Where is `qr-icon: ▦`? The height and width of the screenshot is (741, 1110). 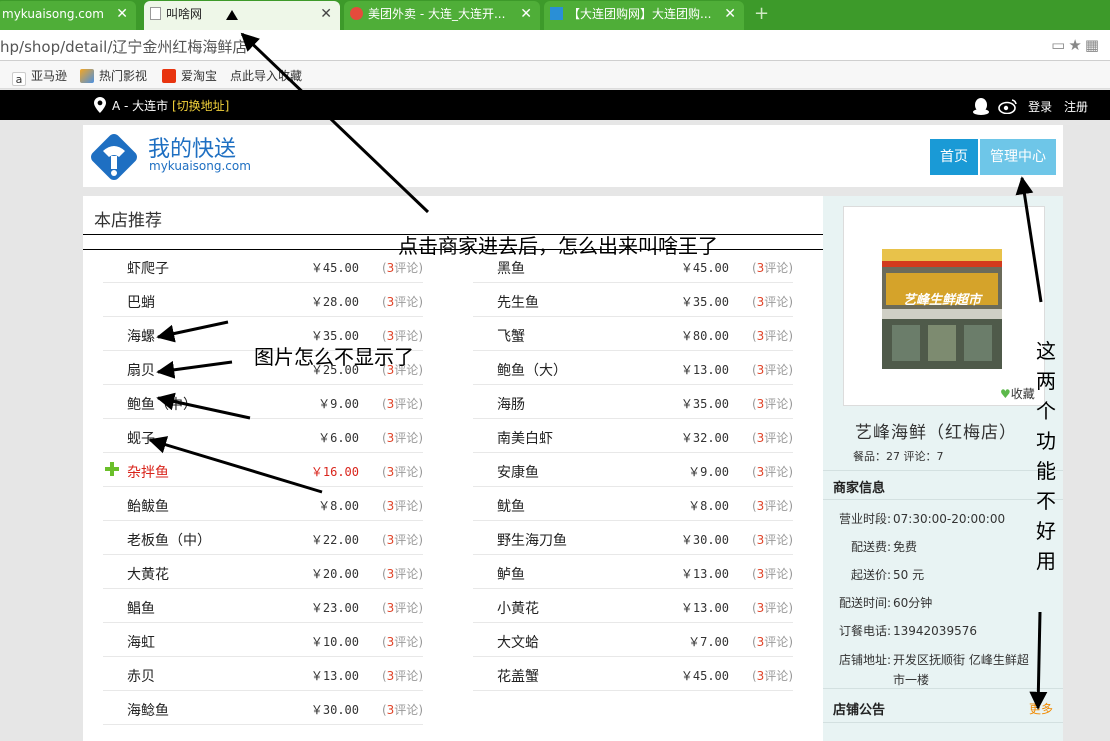
qr-icon: ▦ is located at coordinates (1093, 45).